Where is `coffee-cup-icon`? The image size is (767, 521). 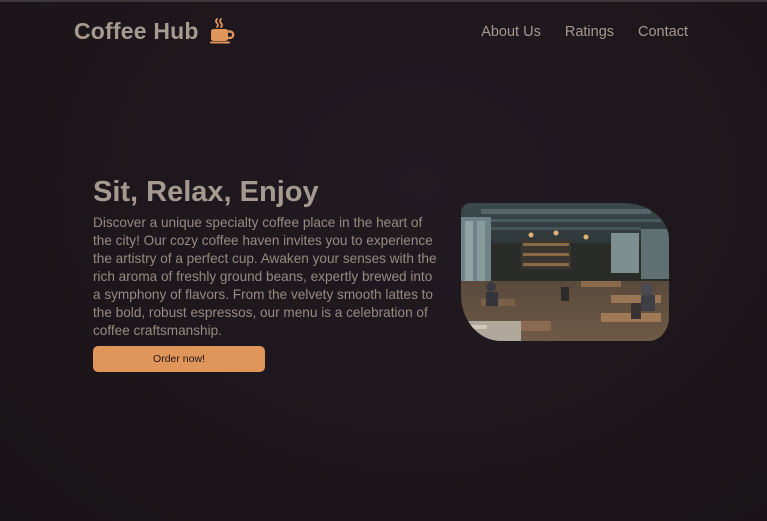 coffee-cup-icon is located at coordinates (221, 31).